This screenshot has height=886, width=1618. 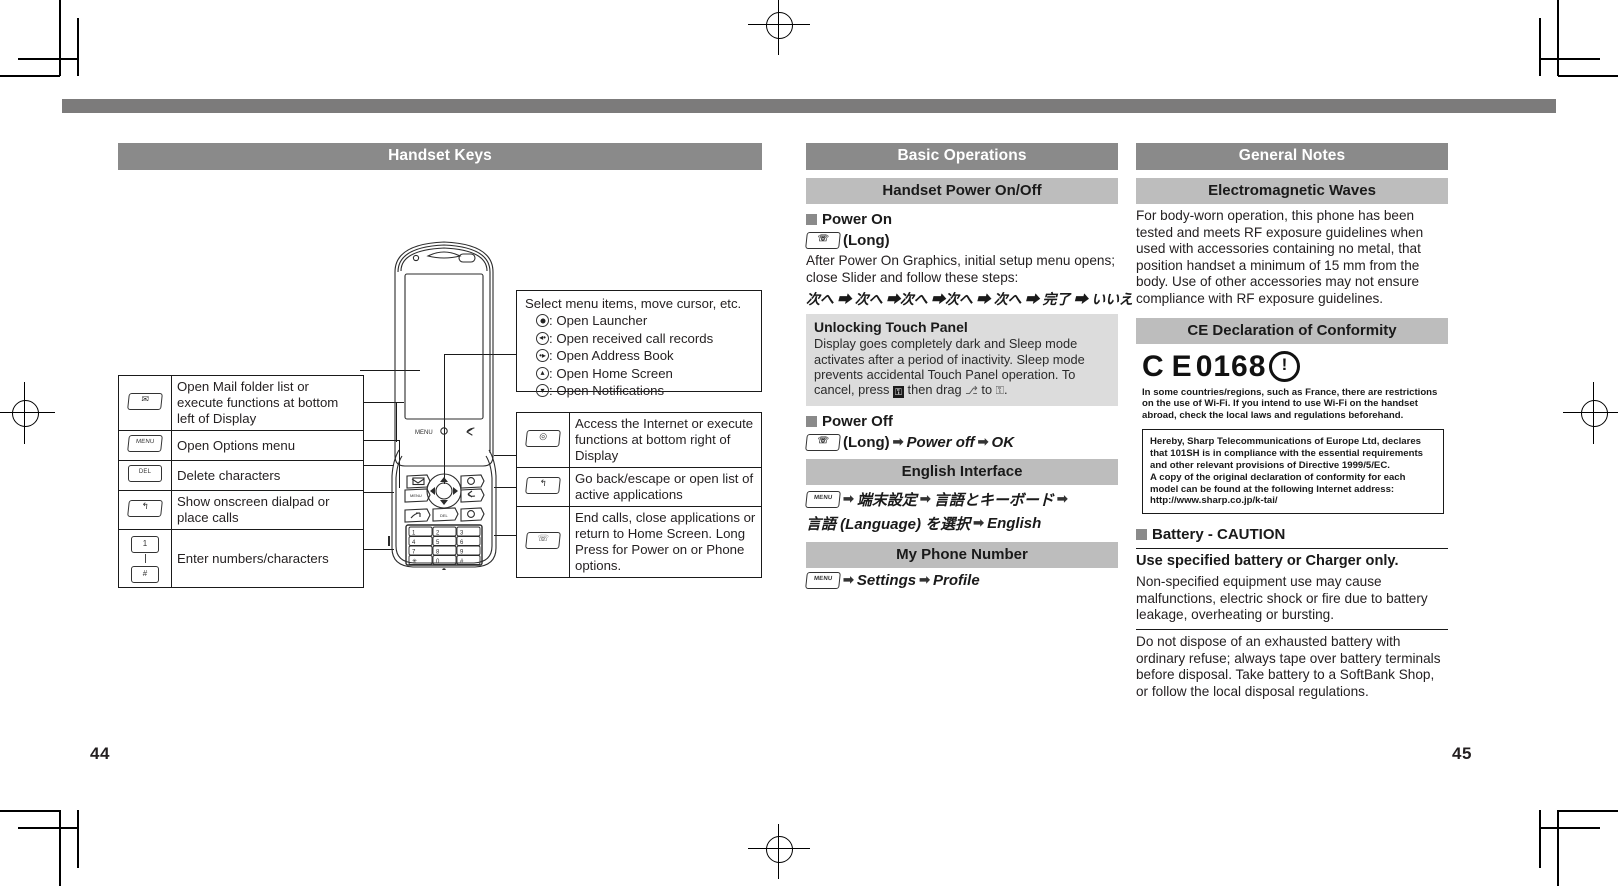 I want to click on menu-key-icon: MENU, so click(x=145, y=445).